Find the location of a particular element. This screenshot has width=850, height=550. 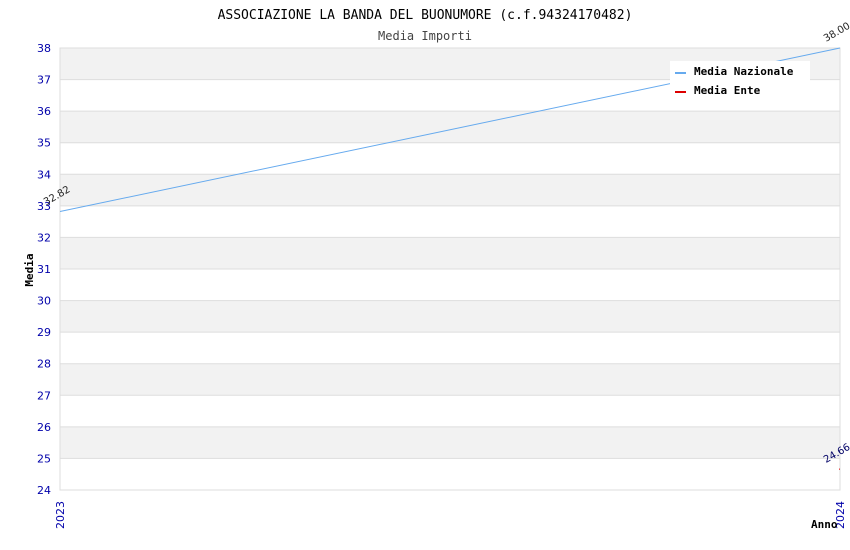

y-tick-label: 24 is located at coordinates (44, 490).